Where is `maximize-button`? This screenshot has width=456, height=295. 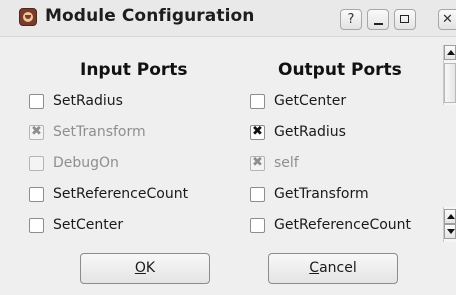
maximize-button is located at coordinates (405, 19).